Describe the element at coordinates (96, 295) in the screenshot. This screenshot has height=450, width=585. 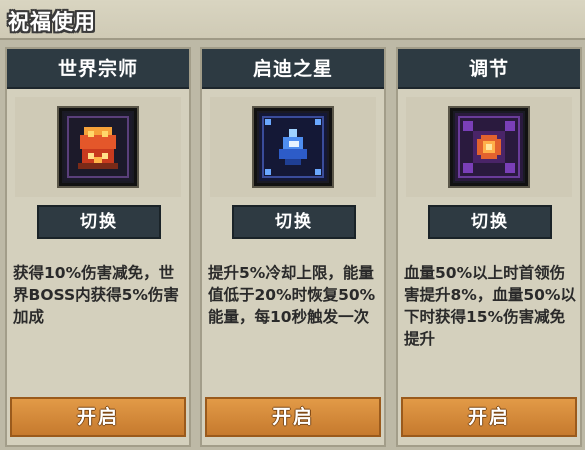
I see `card-description: 获得10%伤害减免，世界BOSS内获得5%伤害加成` at that location.